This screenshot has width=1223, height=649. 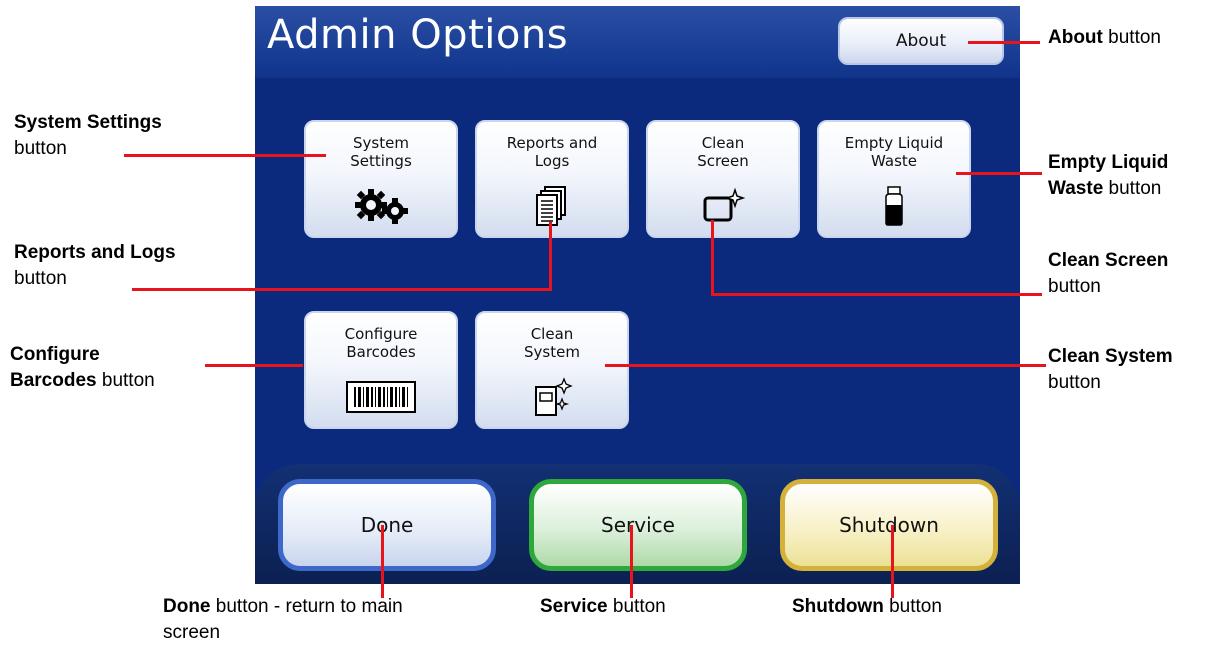 What do you see at coordinates (381, 152) in the screenshot?
I see `system-settings-label: System Settings` at bounding box center [381, 152].